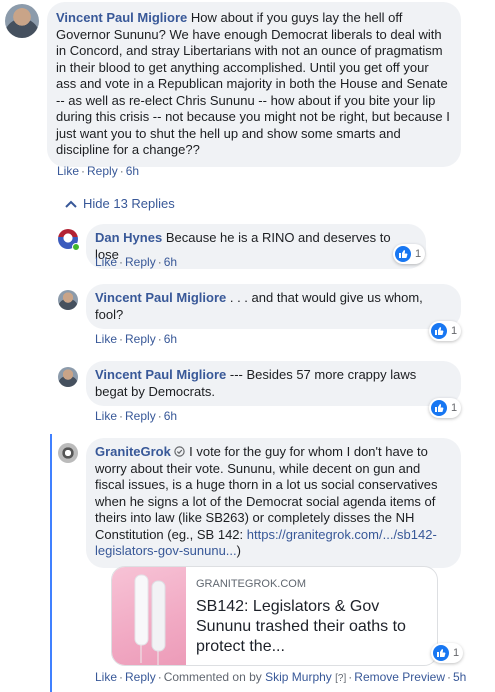  I want to click on comment-actions: Like · Reply · 6h, so click(98, 171).